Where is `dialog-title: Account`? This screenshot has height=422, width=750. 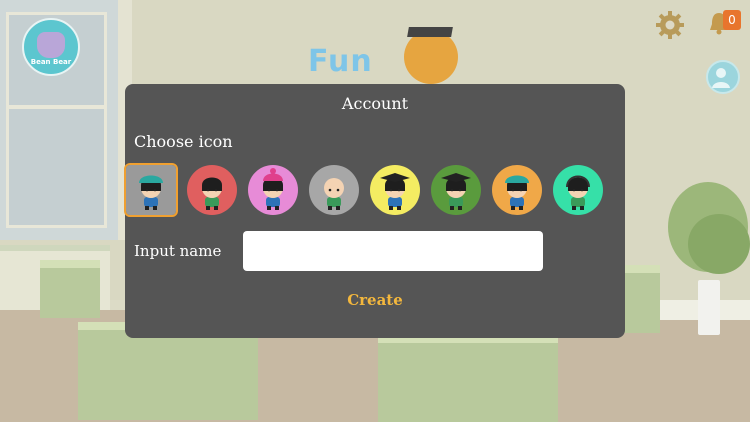
dialog-title: Account is located at coordinates (375, 103).